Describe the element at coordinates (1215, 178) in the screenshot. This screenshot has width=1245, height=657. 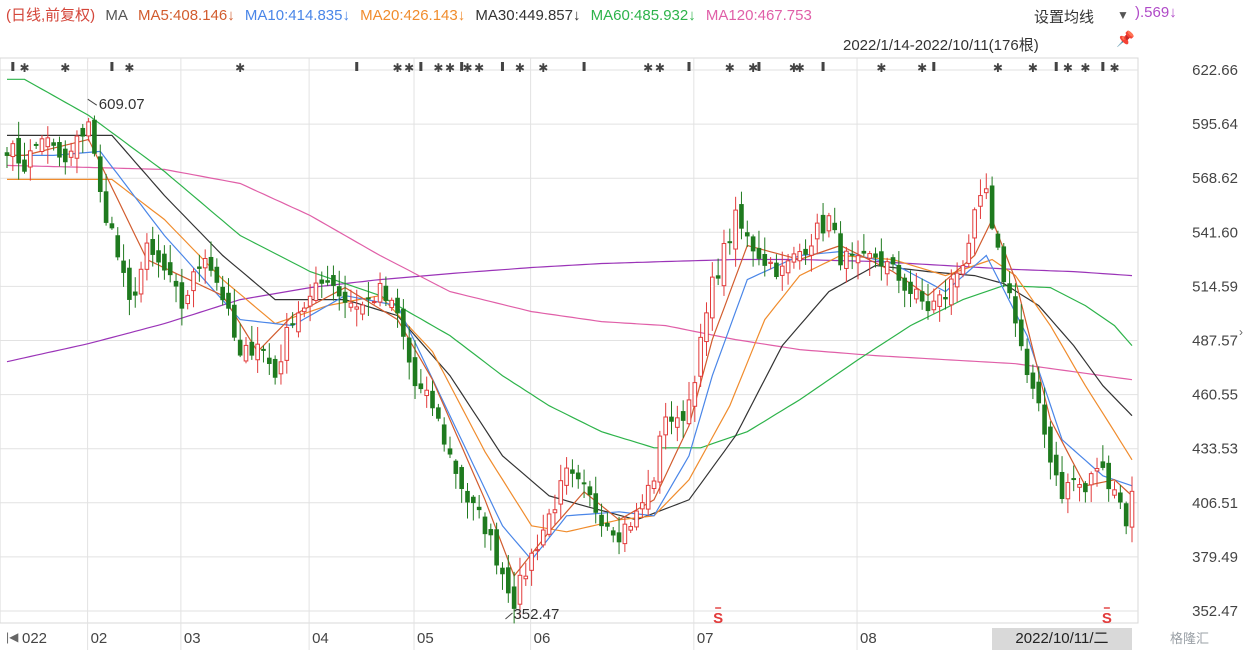
I see `y-tick-label: 568.62` at that location.